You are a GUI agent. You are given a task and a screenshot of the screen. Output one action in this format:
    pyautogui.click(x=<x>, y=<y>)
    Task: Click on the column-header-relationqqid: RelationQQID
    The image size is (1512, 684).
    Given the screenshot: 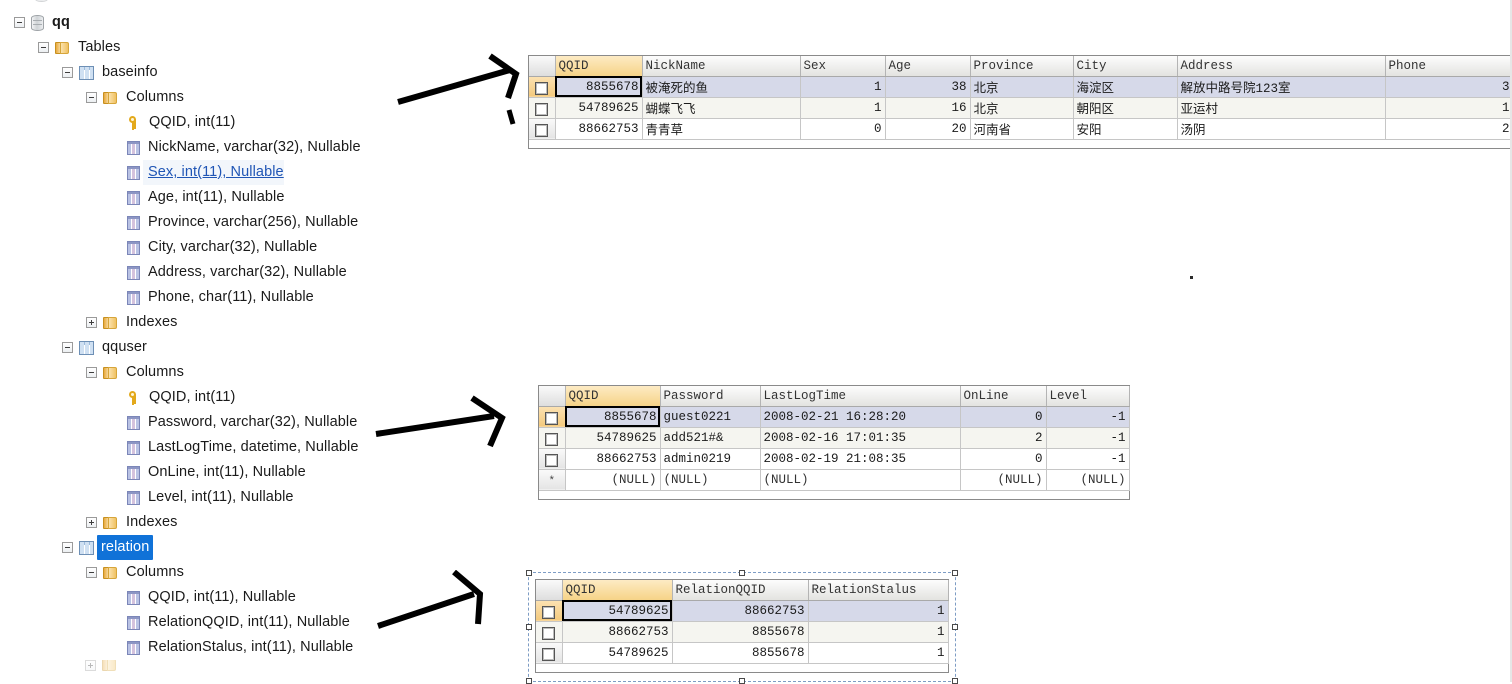 What is the action you would take?
    pyautogui.click(x=740, y=590)
    